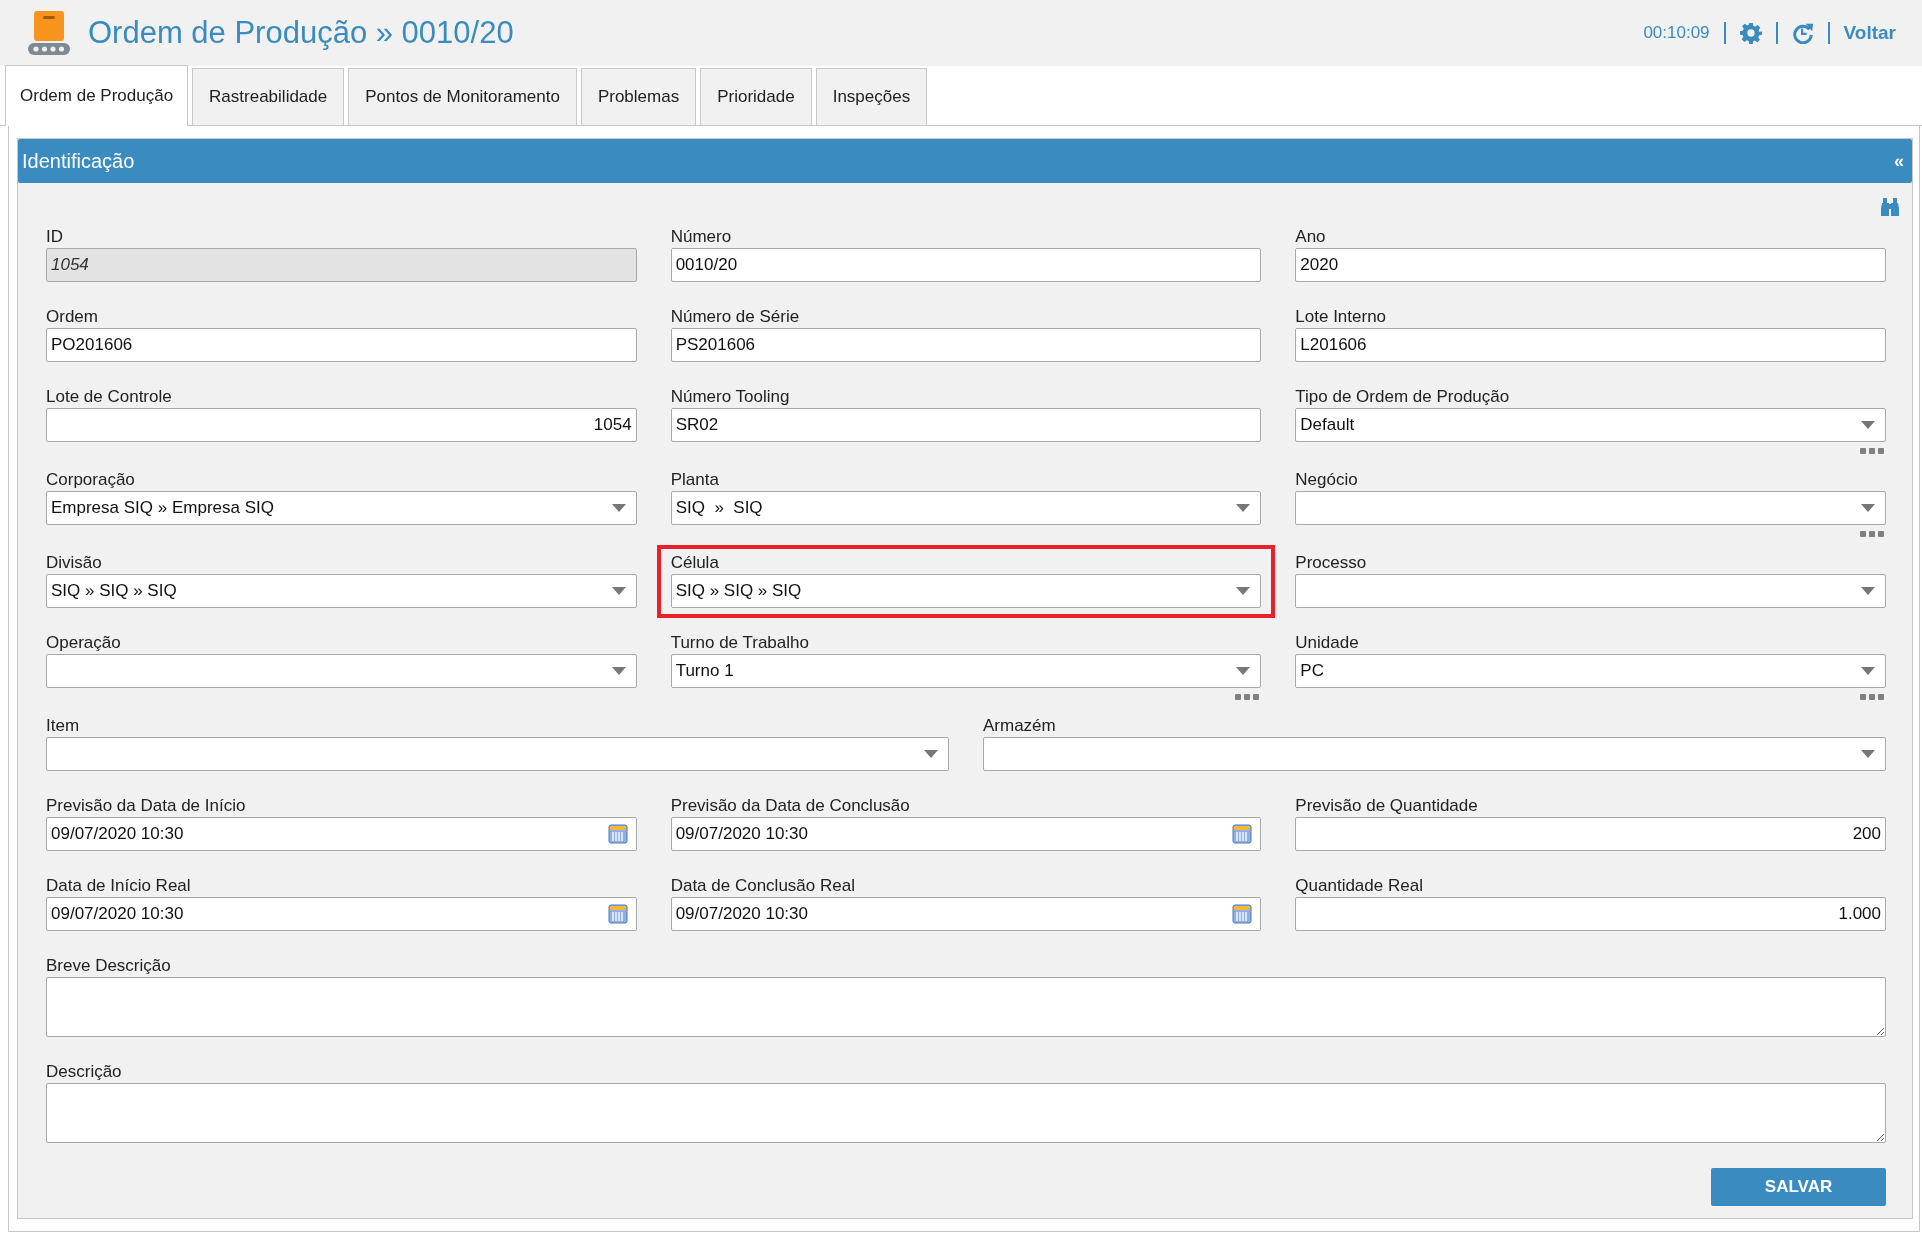 This screenshot has height=1252, width=1922. Describe the element at coordinates (1590, 265) in the screenshot. I see `text-field: 2020` at that location.